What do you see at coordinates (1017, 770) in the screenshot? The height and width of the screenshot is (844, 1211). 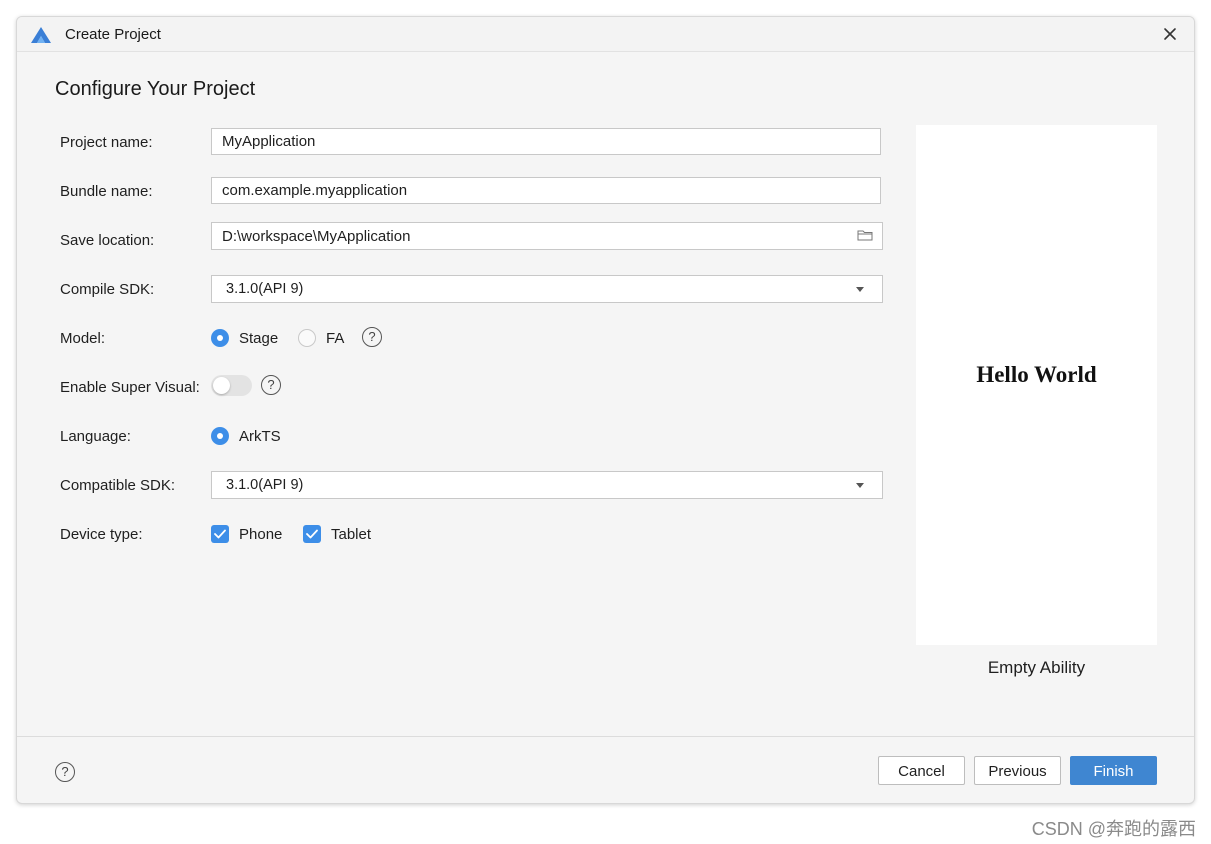 I see `previous-button: Previous` at bounding box center [1017, 770].